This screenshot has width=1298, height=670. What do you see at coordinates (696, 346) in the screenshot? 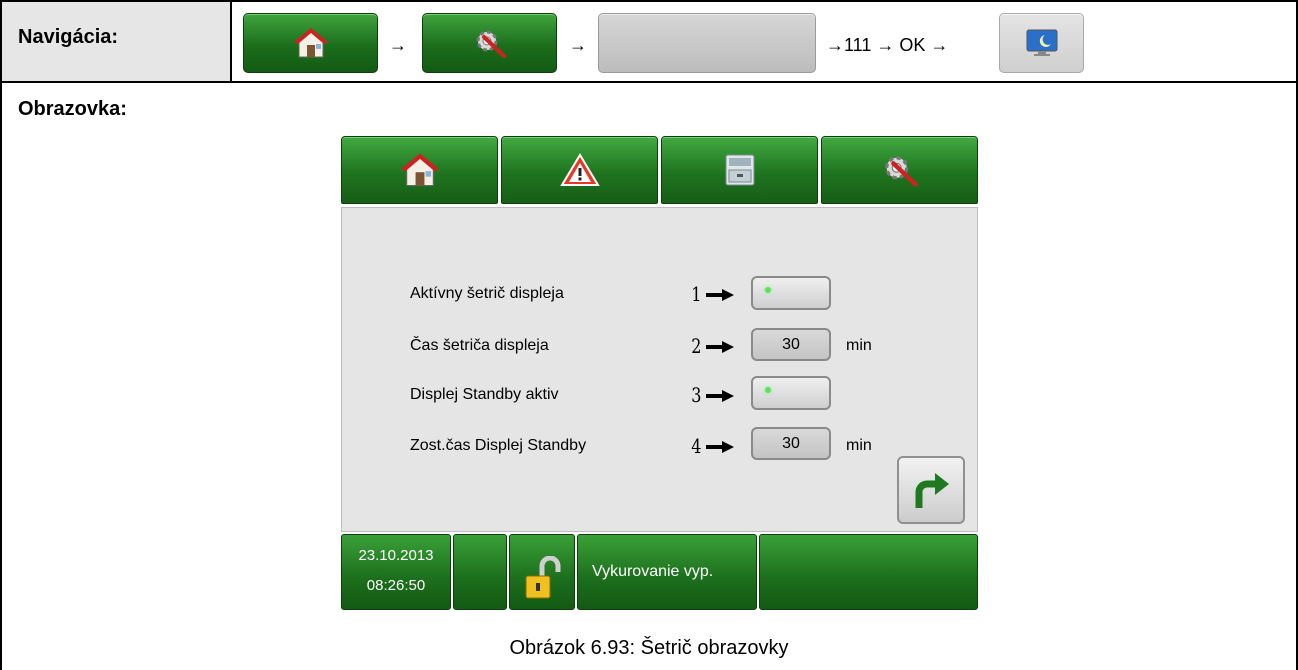
I see `row-number: 2` at bounding box center [696, 346].